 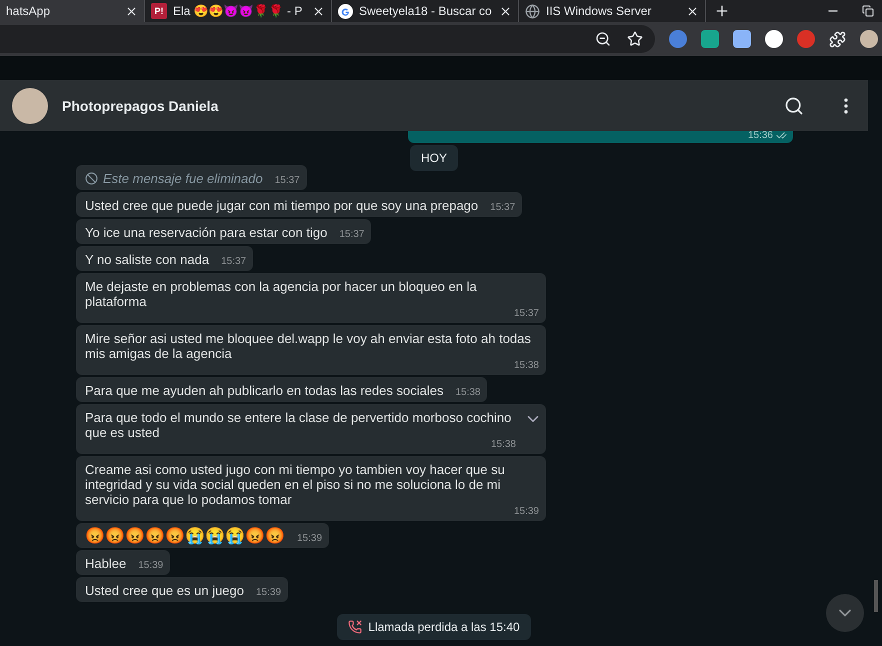 What do you see at coordinates (837, 39) in the screenshot?
I see `extensions-icon` at bounding box center [837, 39].